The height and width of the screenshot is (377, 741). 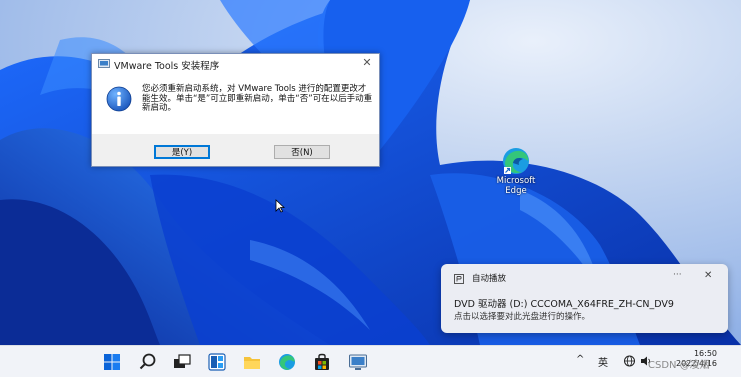 I want to click on information-icon, so click(x=119, y=99).